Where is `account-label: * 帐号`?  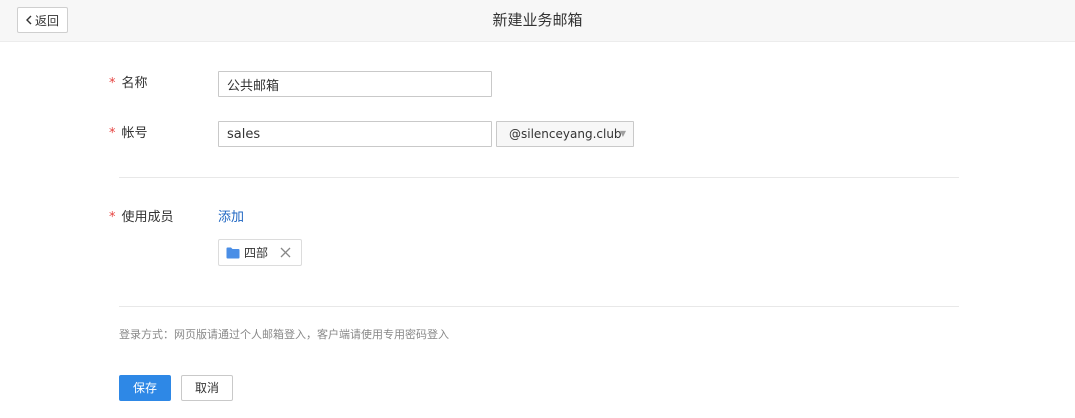
account-label: * 帐号 is located at coordinates (128, 134).